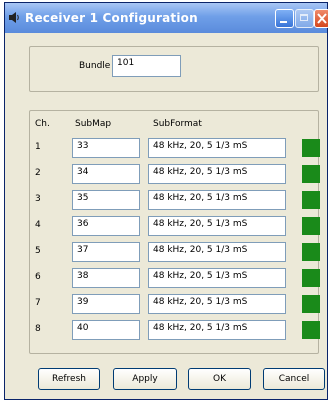  What do you see at coordinates (284, 18) in the screenshot?
I see `minimize-button` at bounding box center [284, 18].